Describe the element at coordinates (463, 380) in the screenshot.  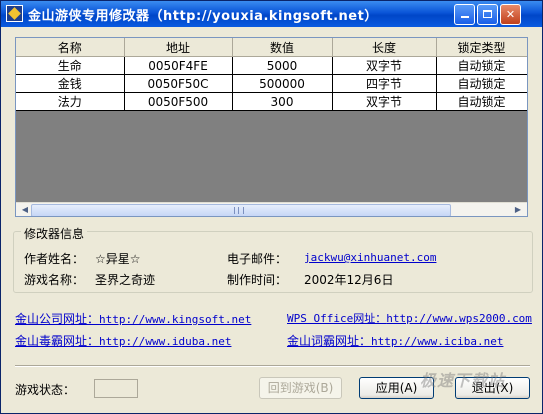
I see `watermark-text: 极速下载站` at that location.